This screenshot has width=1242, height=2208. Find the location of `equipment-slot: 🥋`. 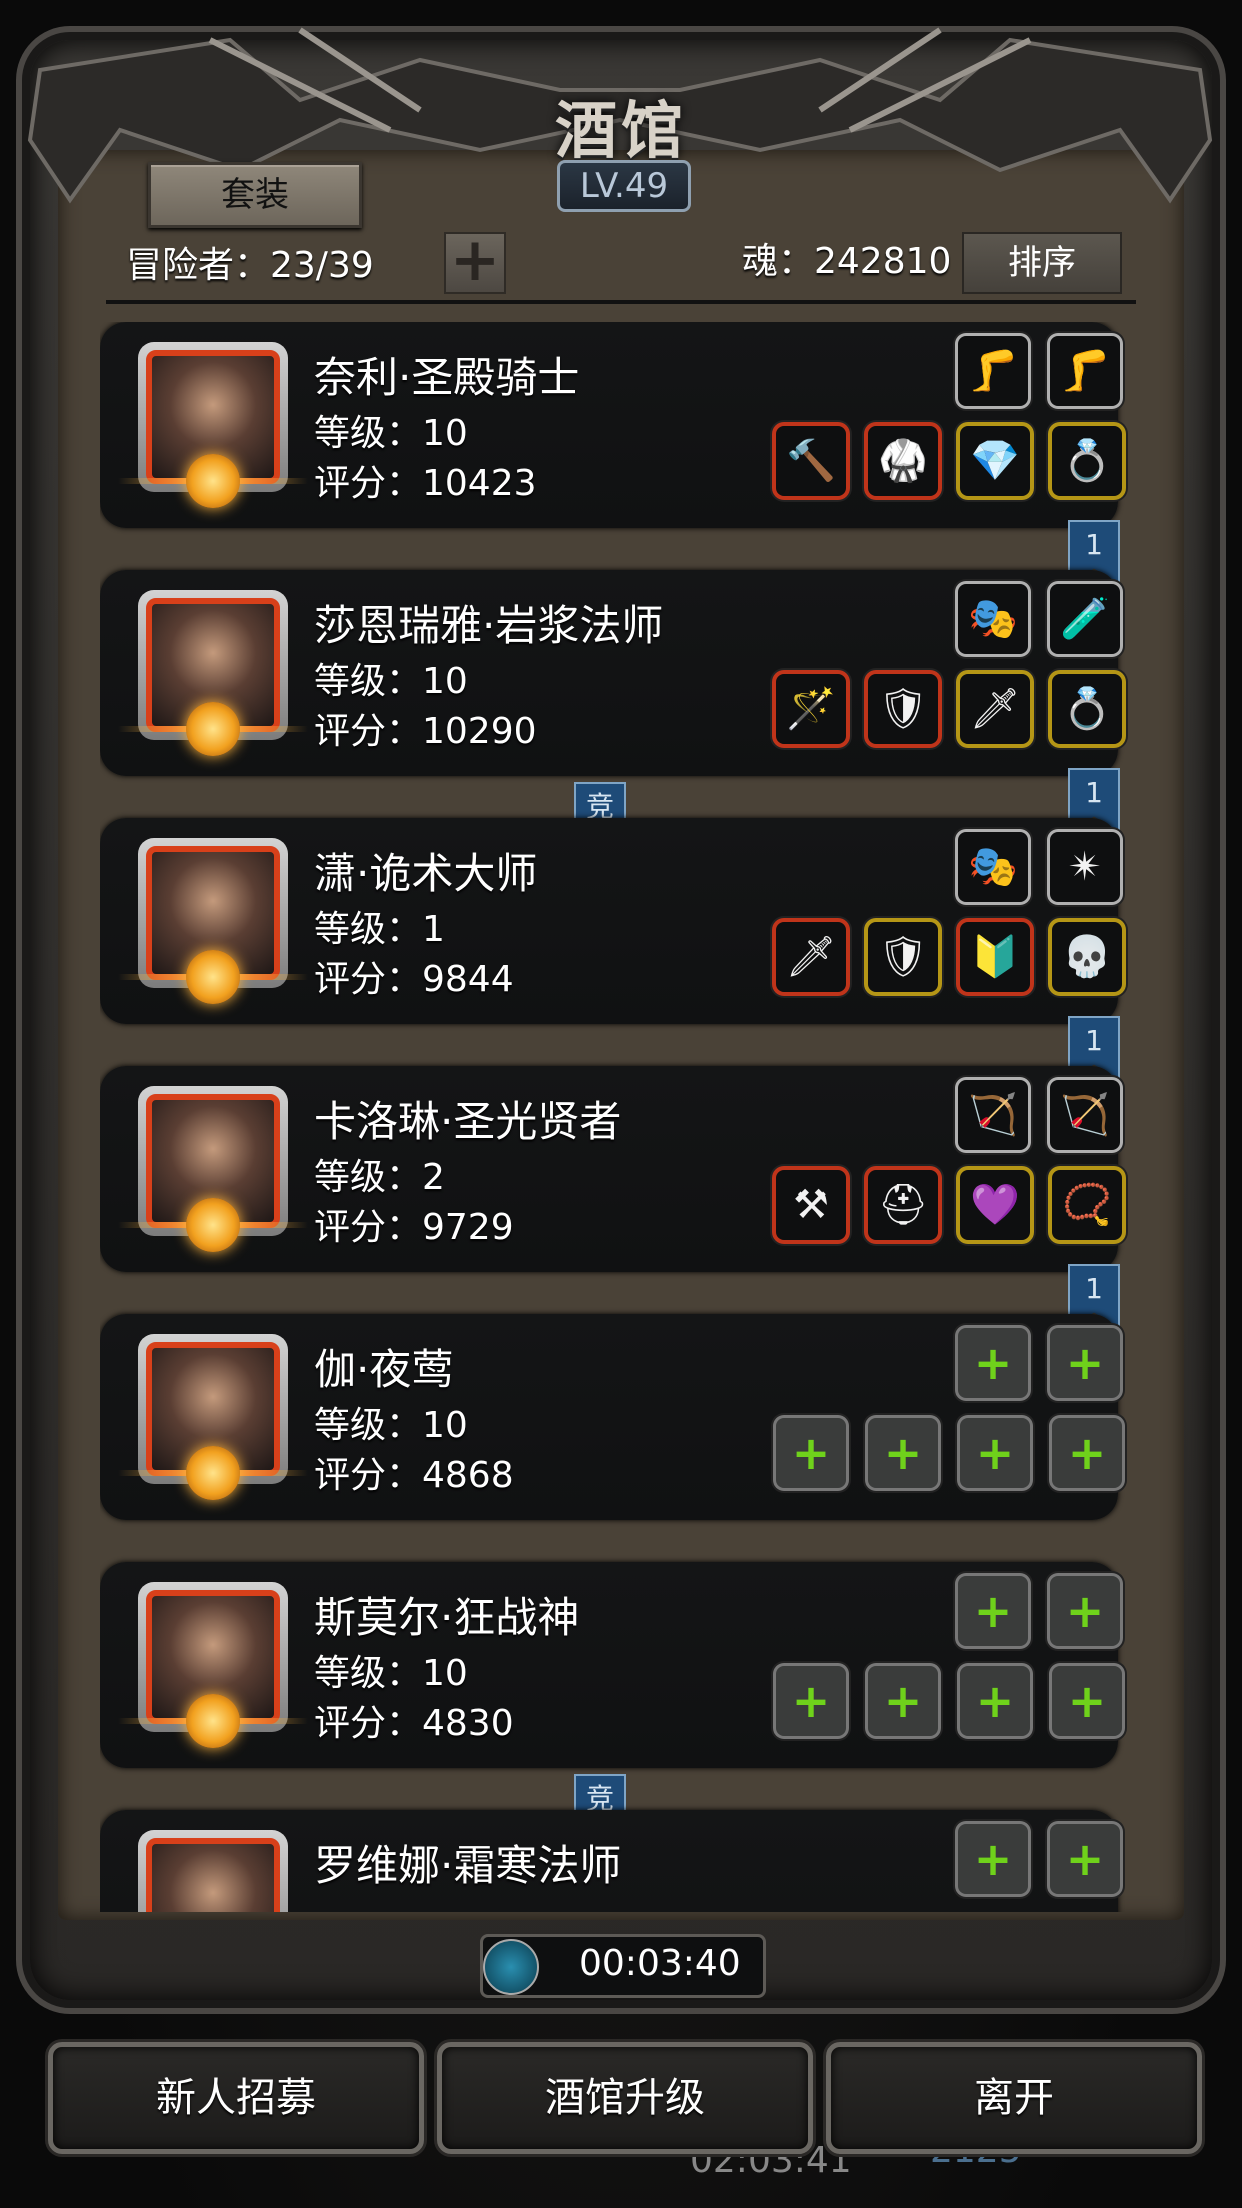

equipment-slot: 🥋 is located at coordinates (903, 461).